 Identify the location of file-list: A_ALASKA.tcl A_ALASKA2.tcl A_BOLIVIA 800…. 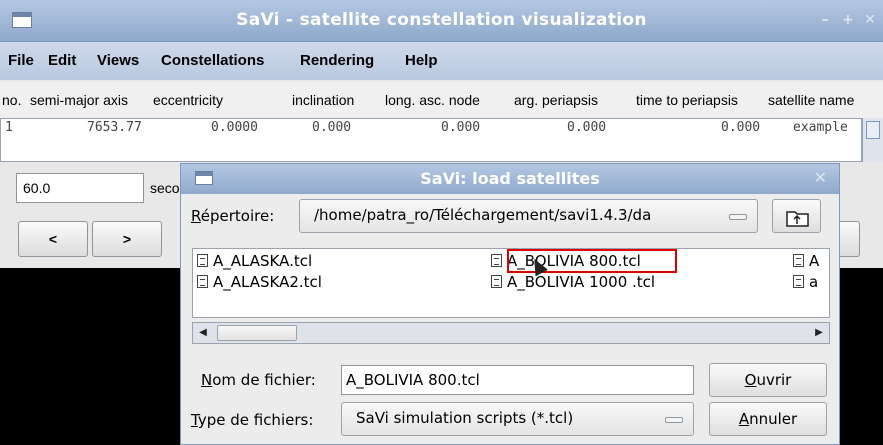
(511, 283).